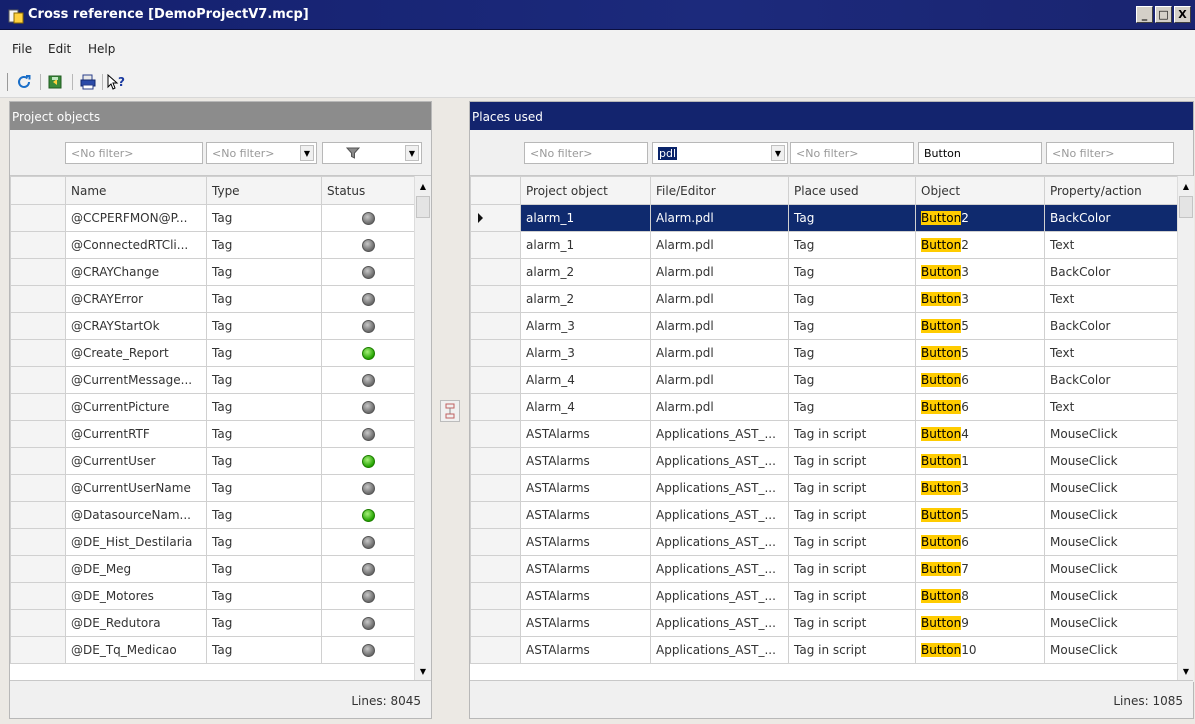  What do you see at coordinates (824, 380) in the screenshot?
I see `table-row: Alarm_4 Alarm.pdl Tag Button6 BackColor` at bounding box center [824, 380].